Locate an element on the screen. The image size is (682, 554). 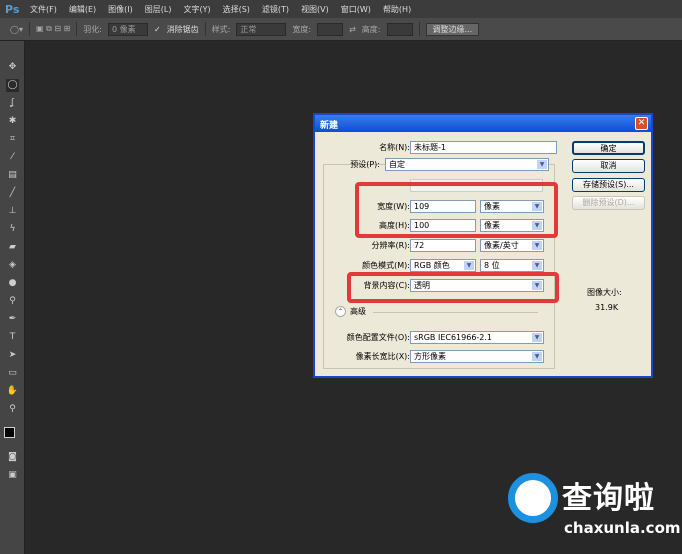
color-profile-value: sRGB IEC61966-2.1 is located at coordinates (453, 337).